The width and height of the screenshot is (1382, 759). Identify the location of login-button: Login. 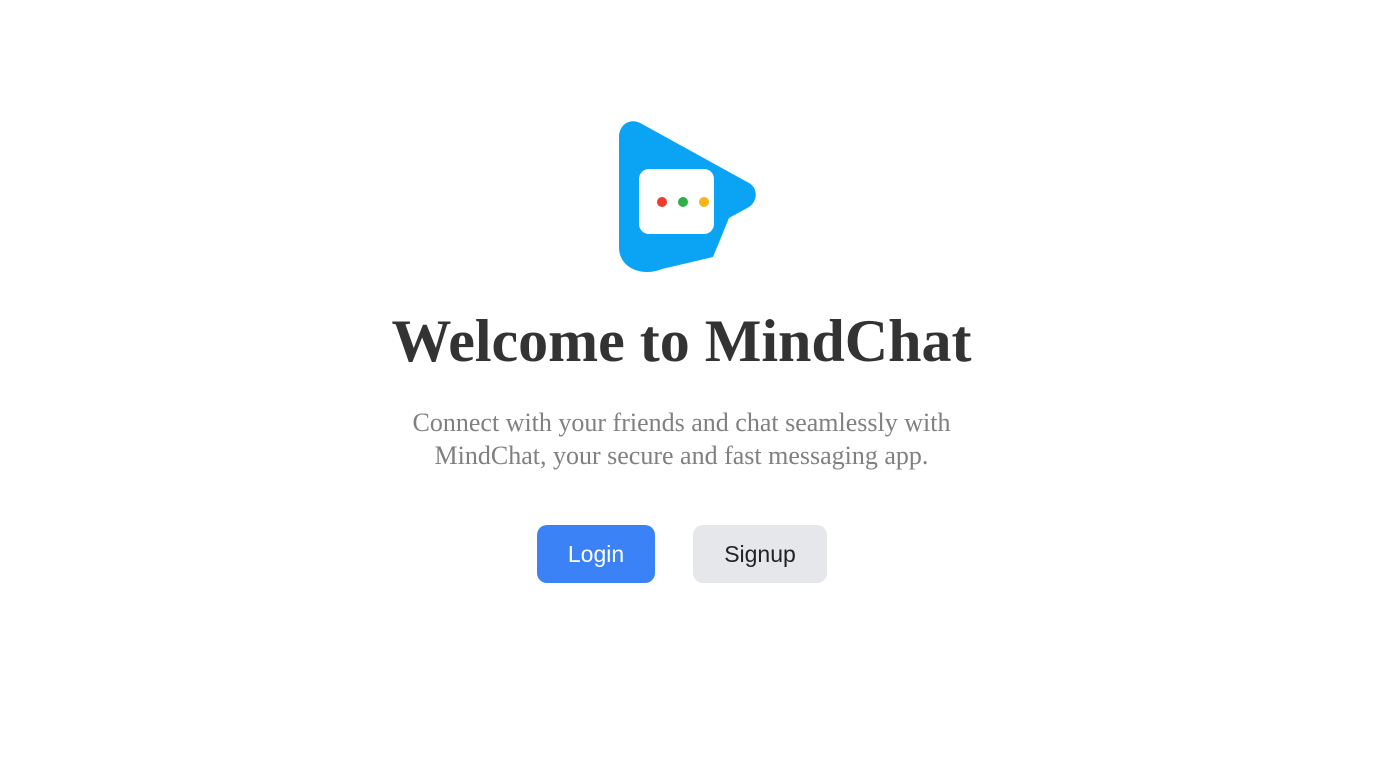
(596, 554).